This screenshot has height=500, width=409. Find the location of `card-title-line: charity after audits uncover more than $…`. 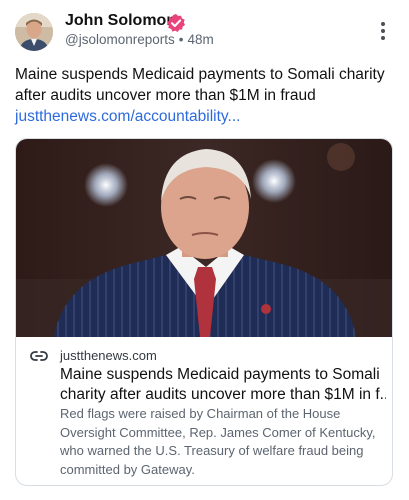

card-title-line: charity after audits uncover more than $… is located at coordinates (223, 394).